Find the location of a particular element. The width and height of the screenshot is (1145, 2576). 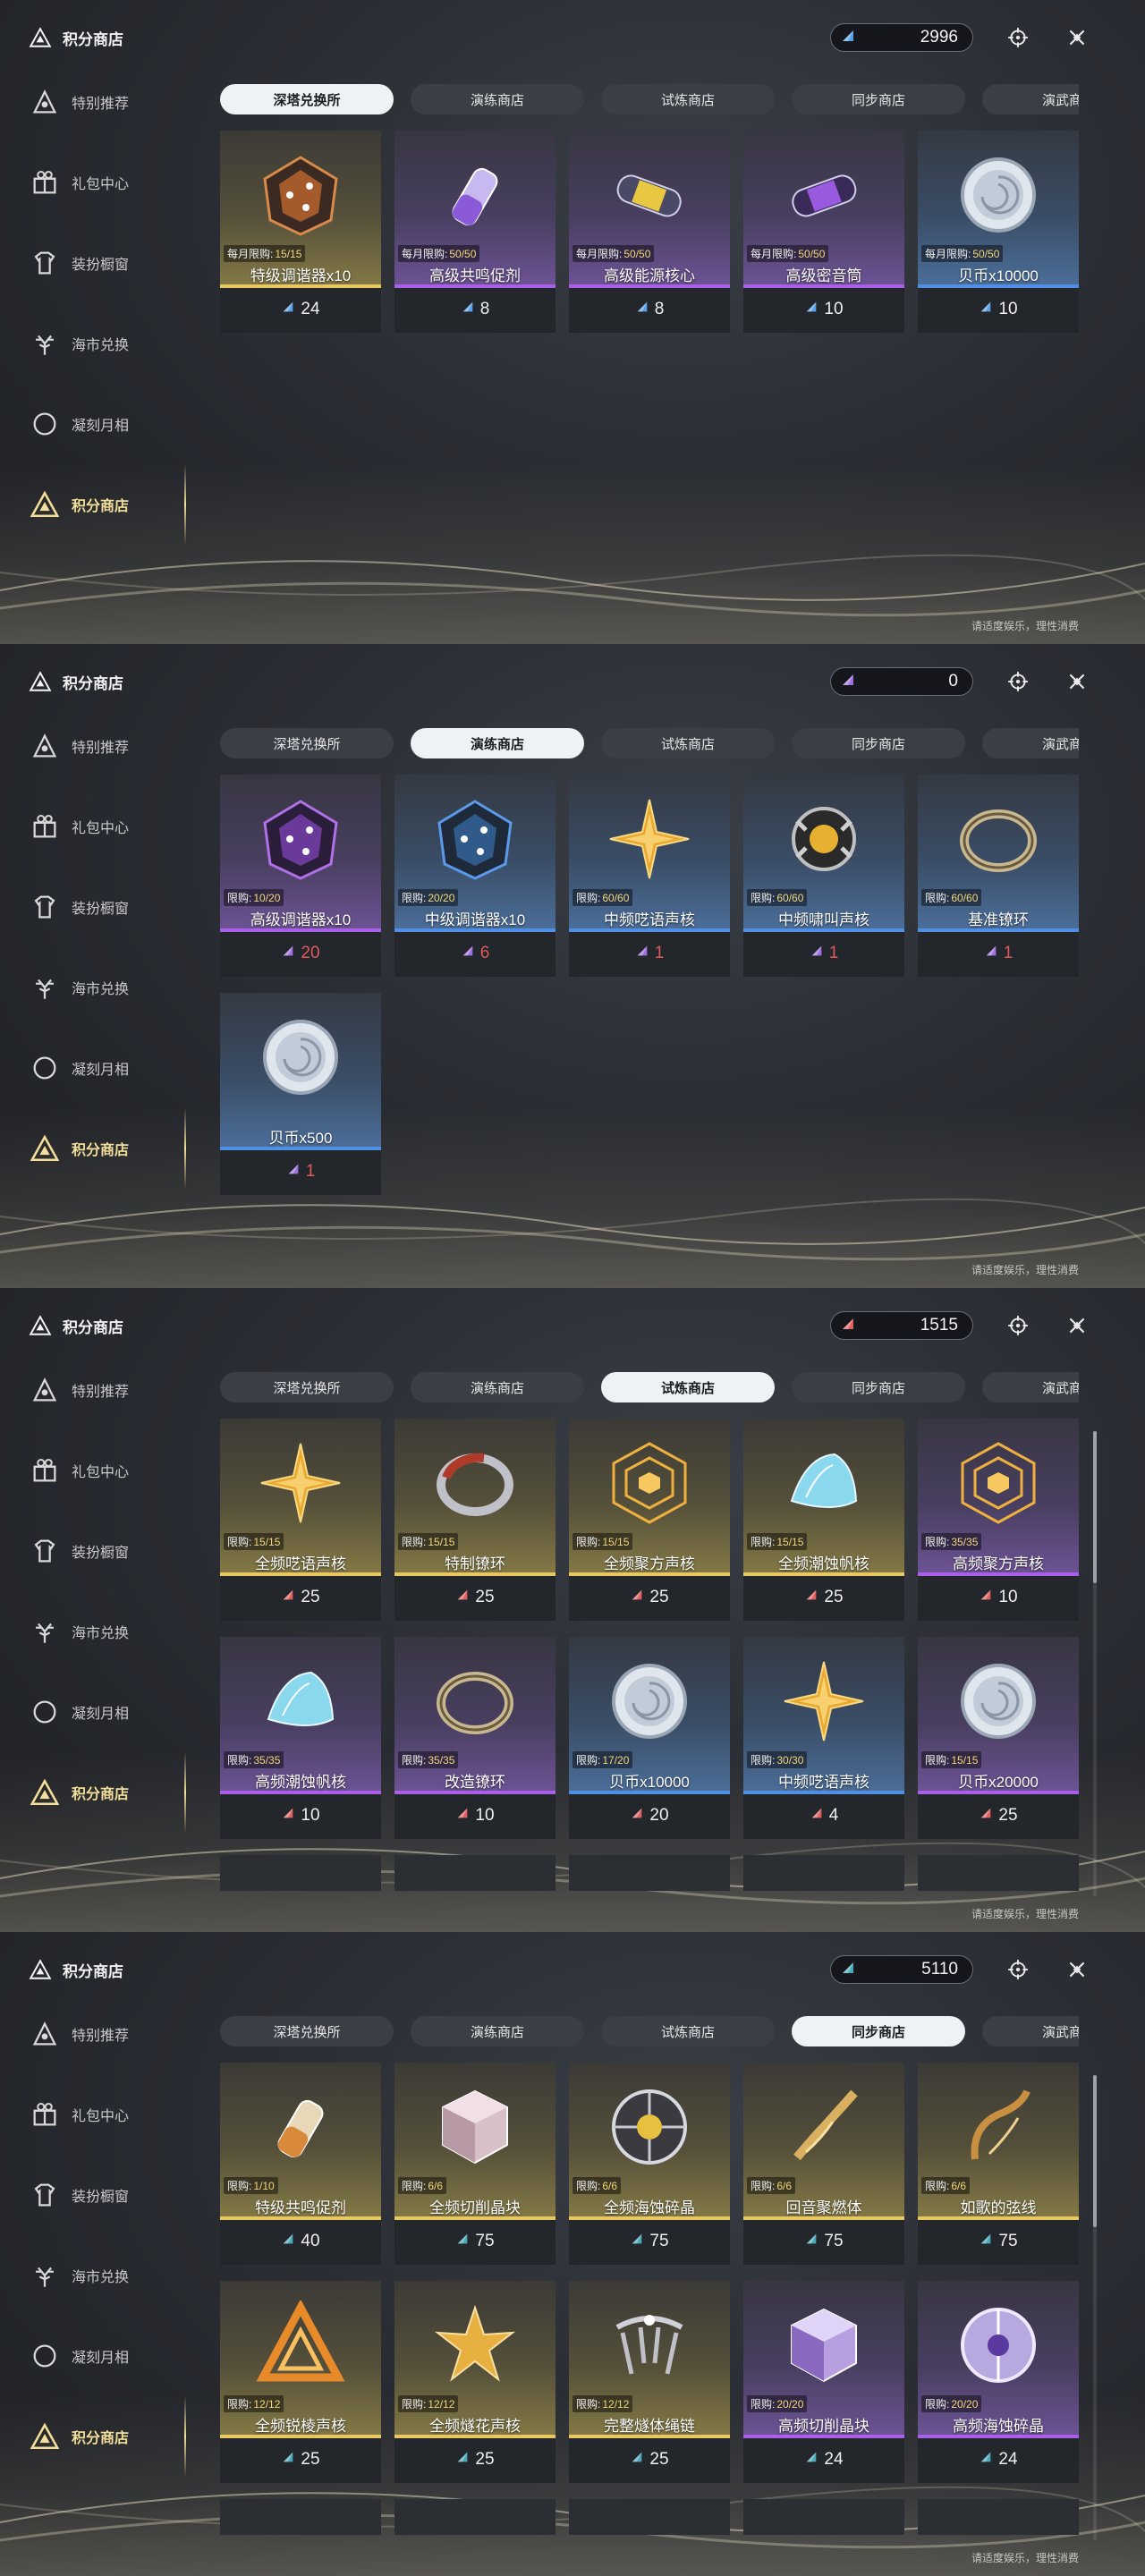

shop-item-card: 限购: 6/6 全频切削晶块 75 is located at coordinates (475, 2164).